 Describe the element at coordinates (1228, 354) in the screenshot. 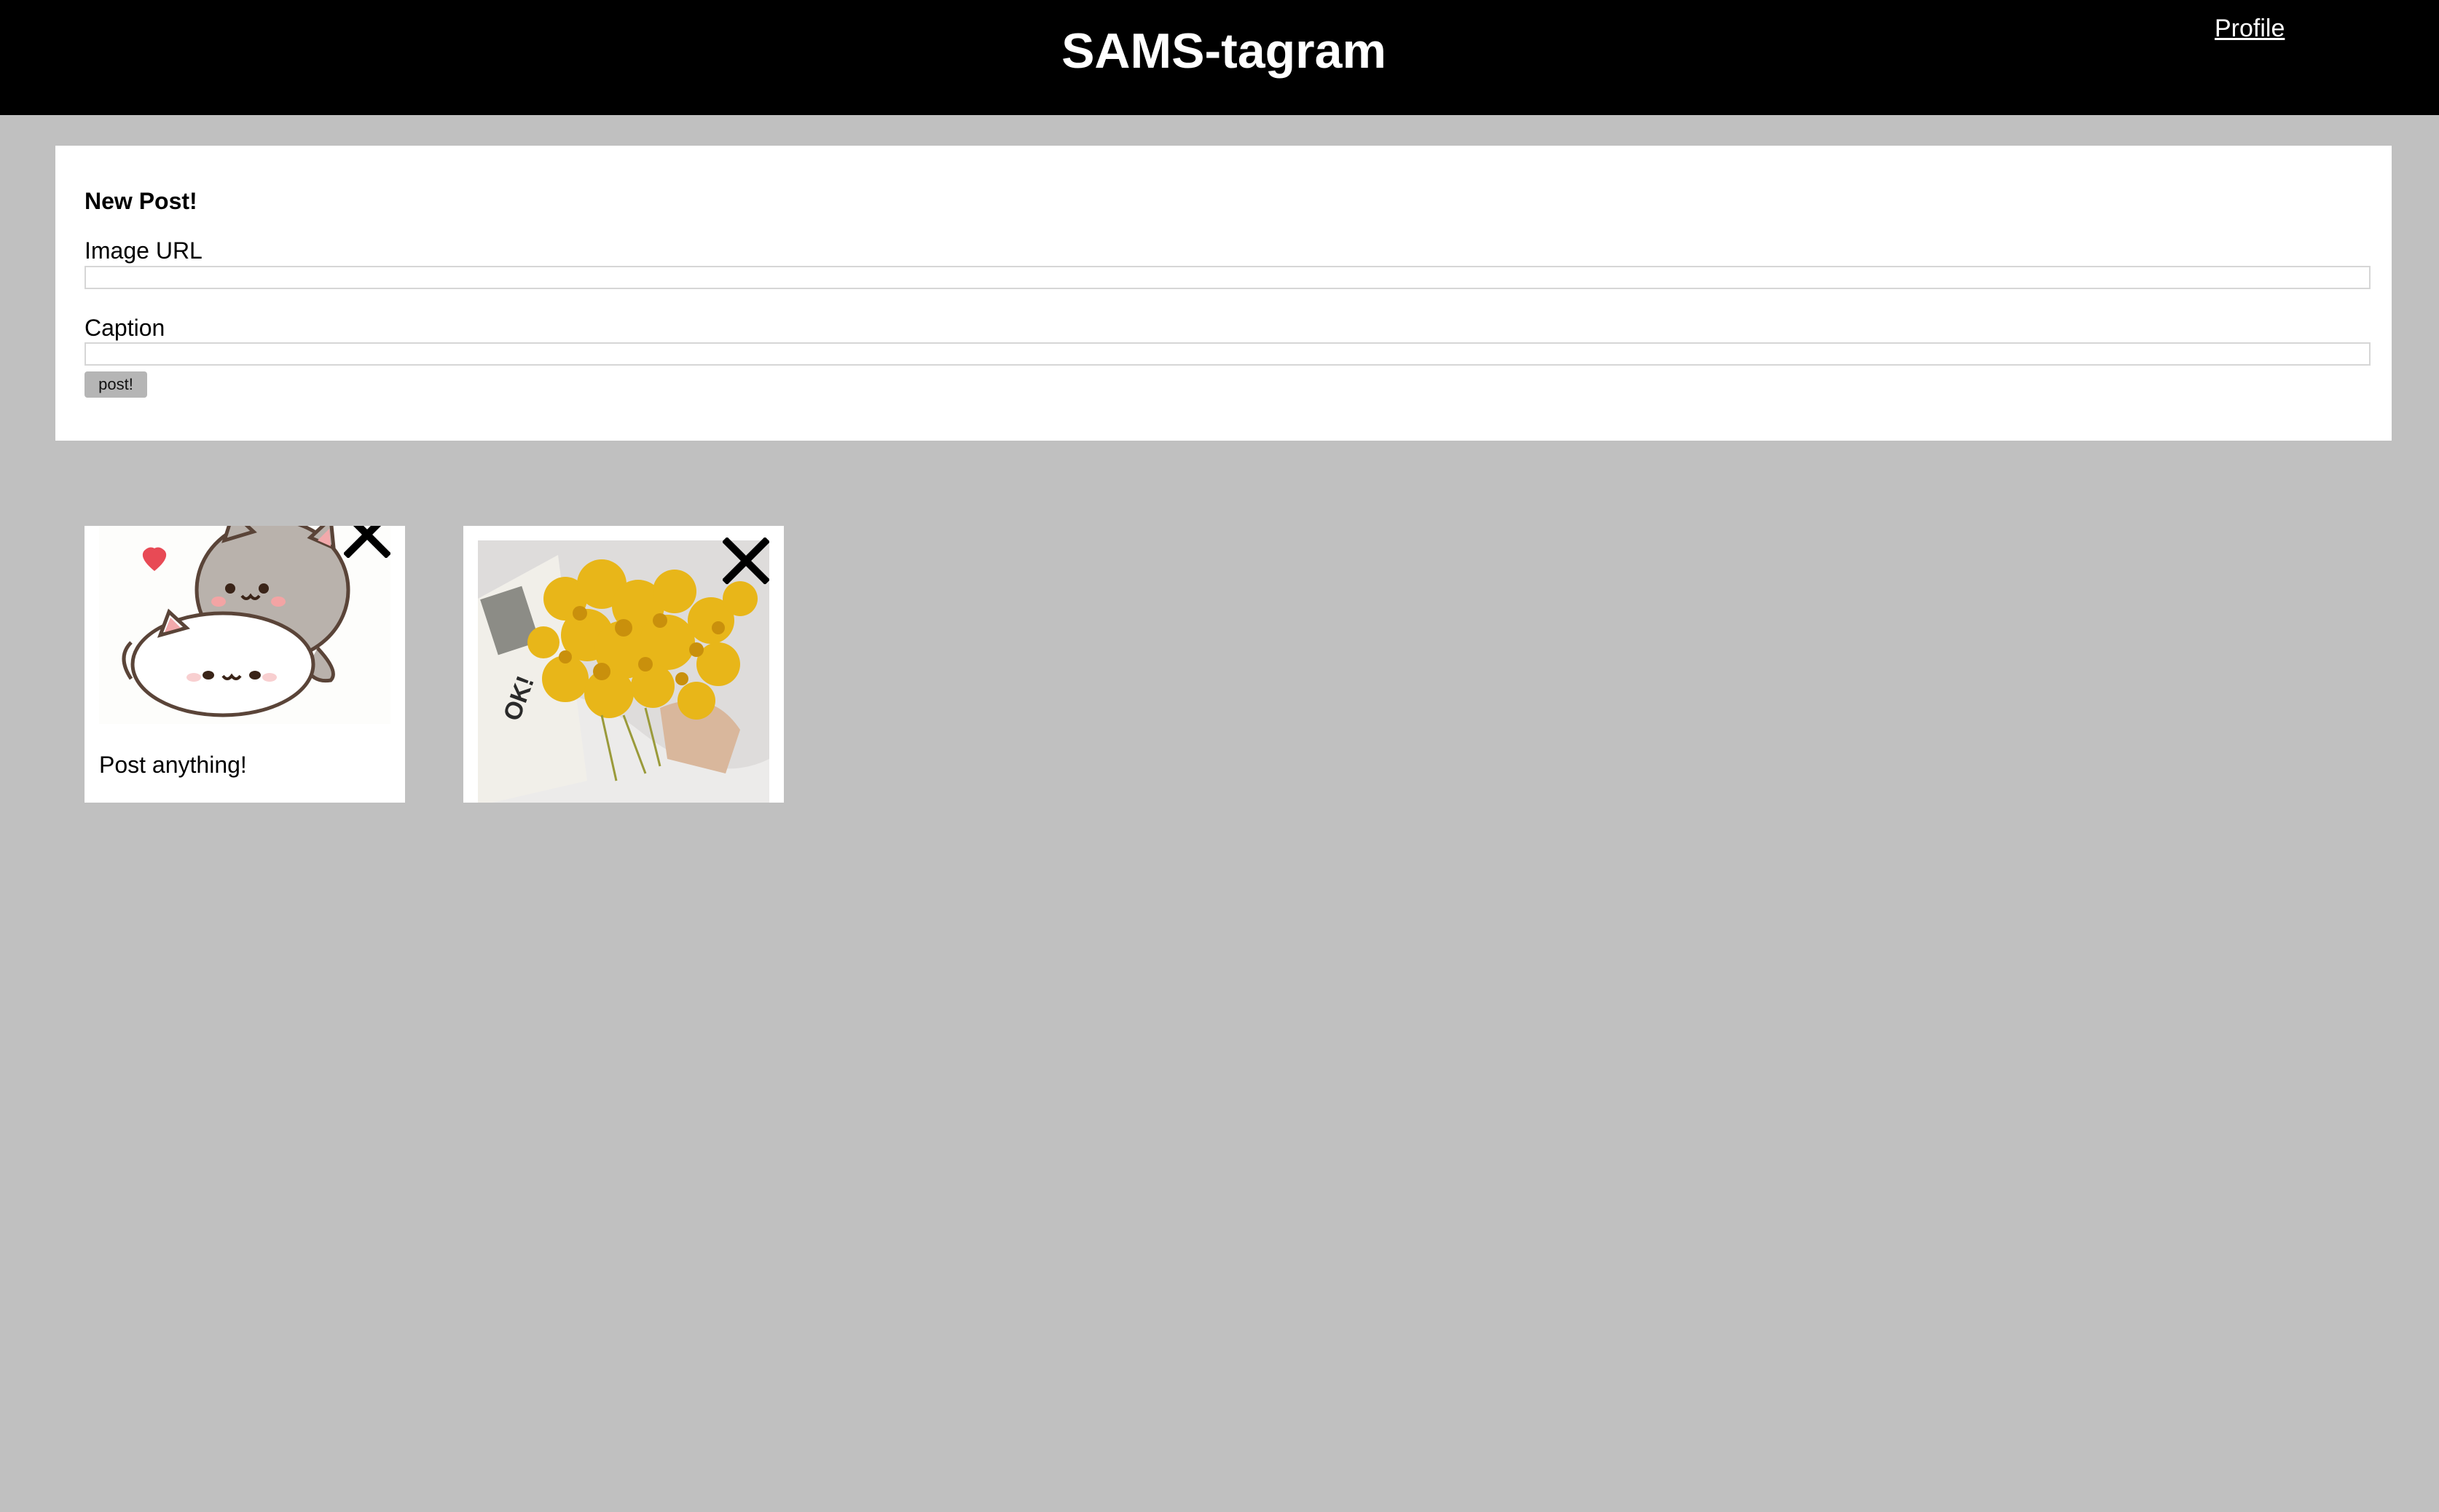

I see `caption-input` at that location.